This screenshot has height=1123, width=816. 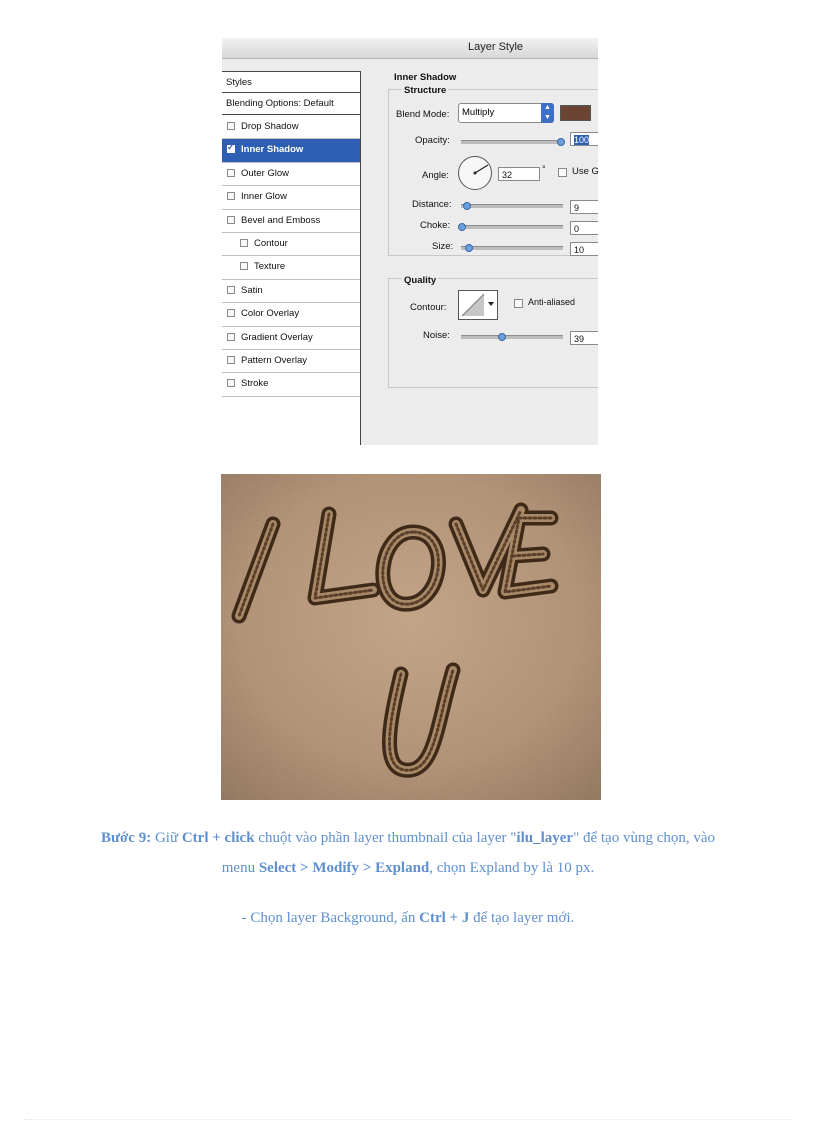 I want to click on angle-label: Angle:, so click(x=435, y=175).